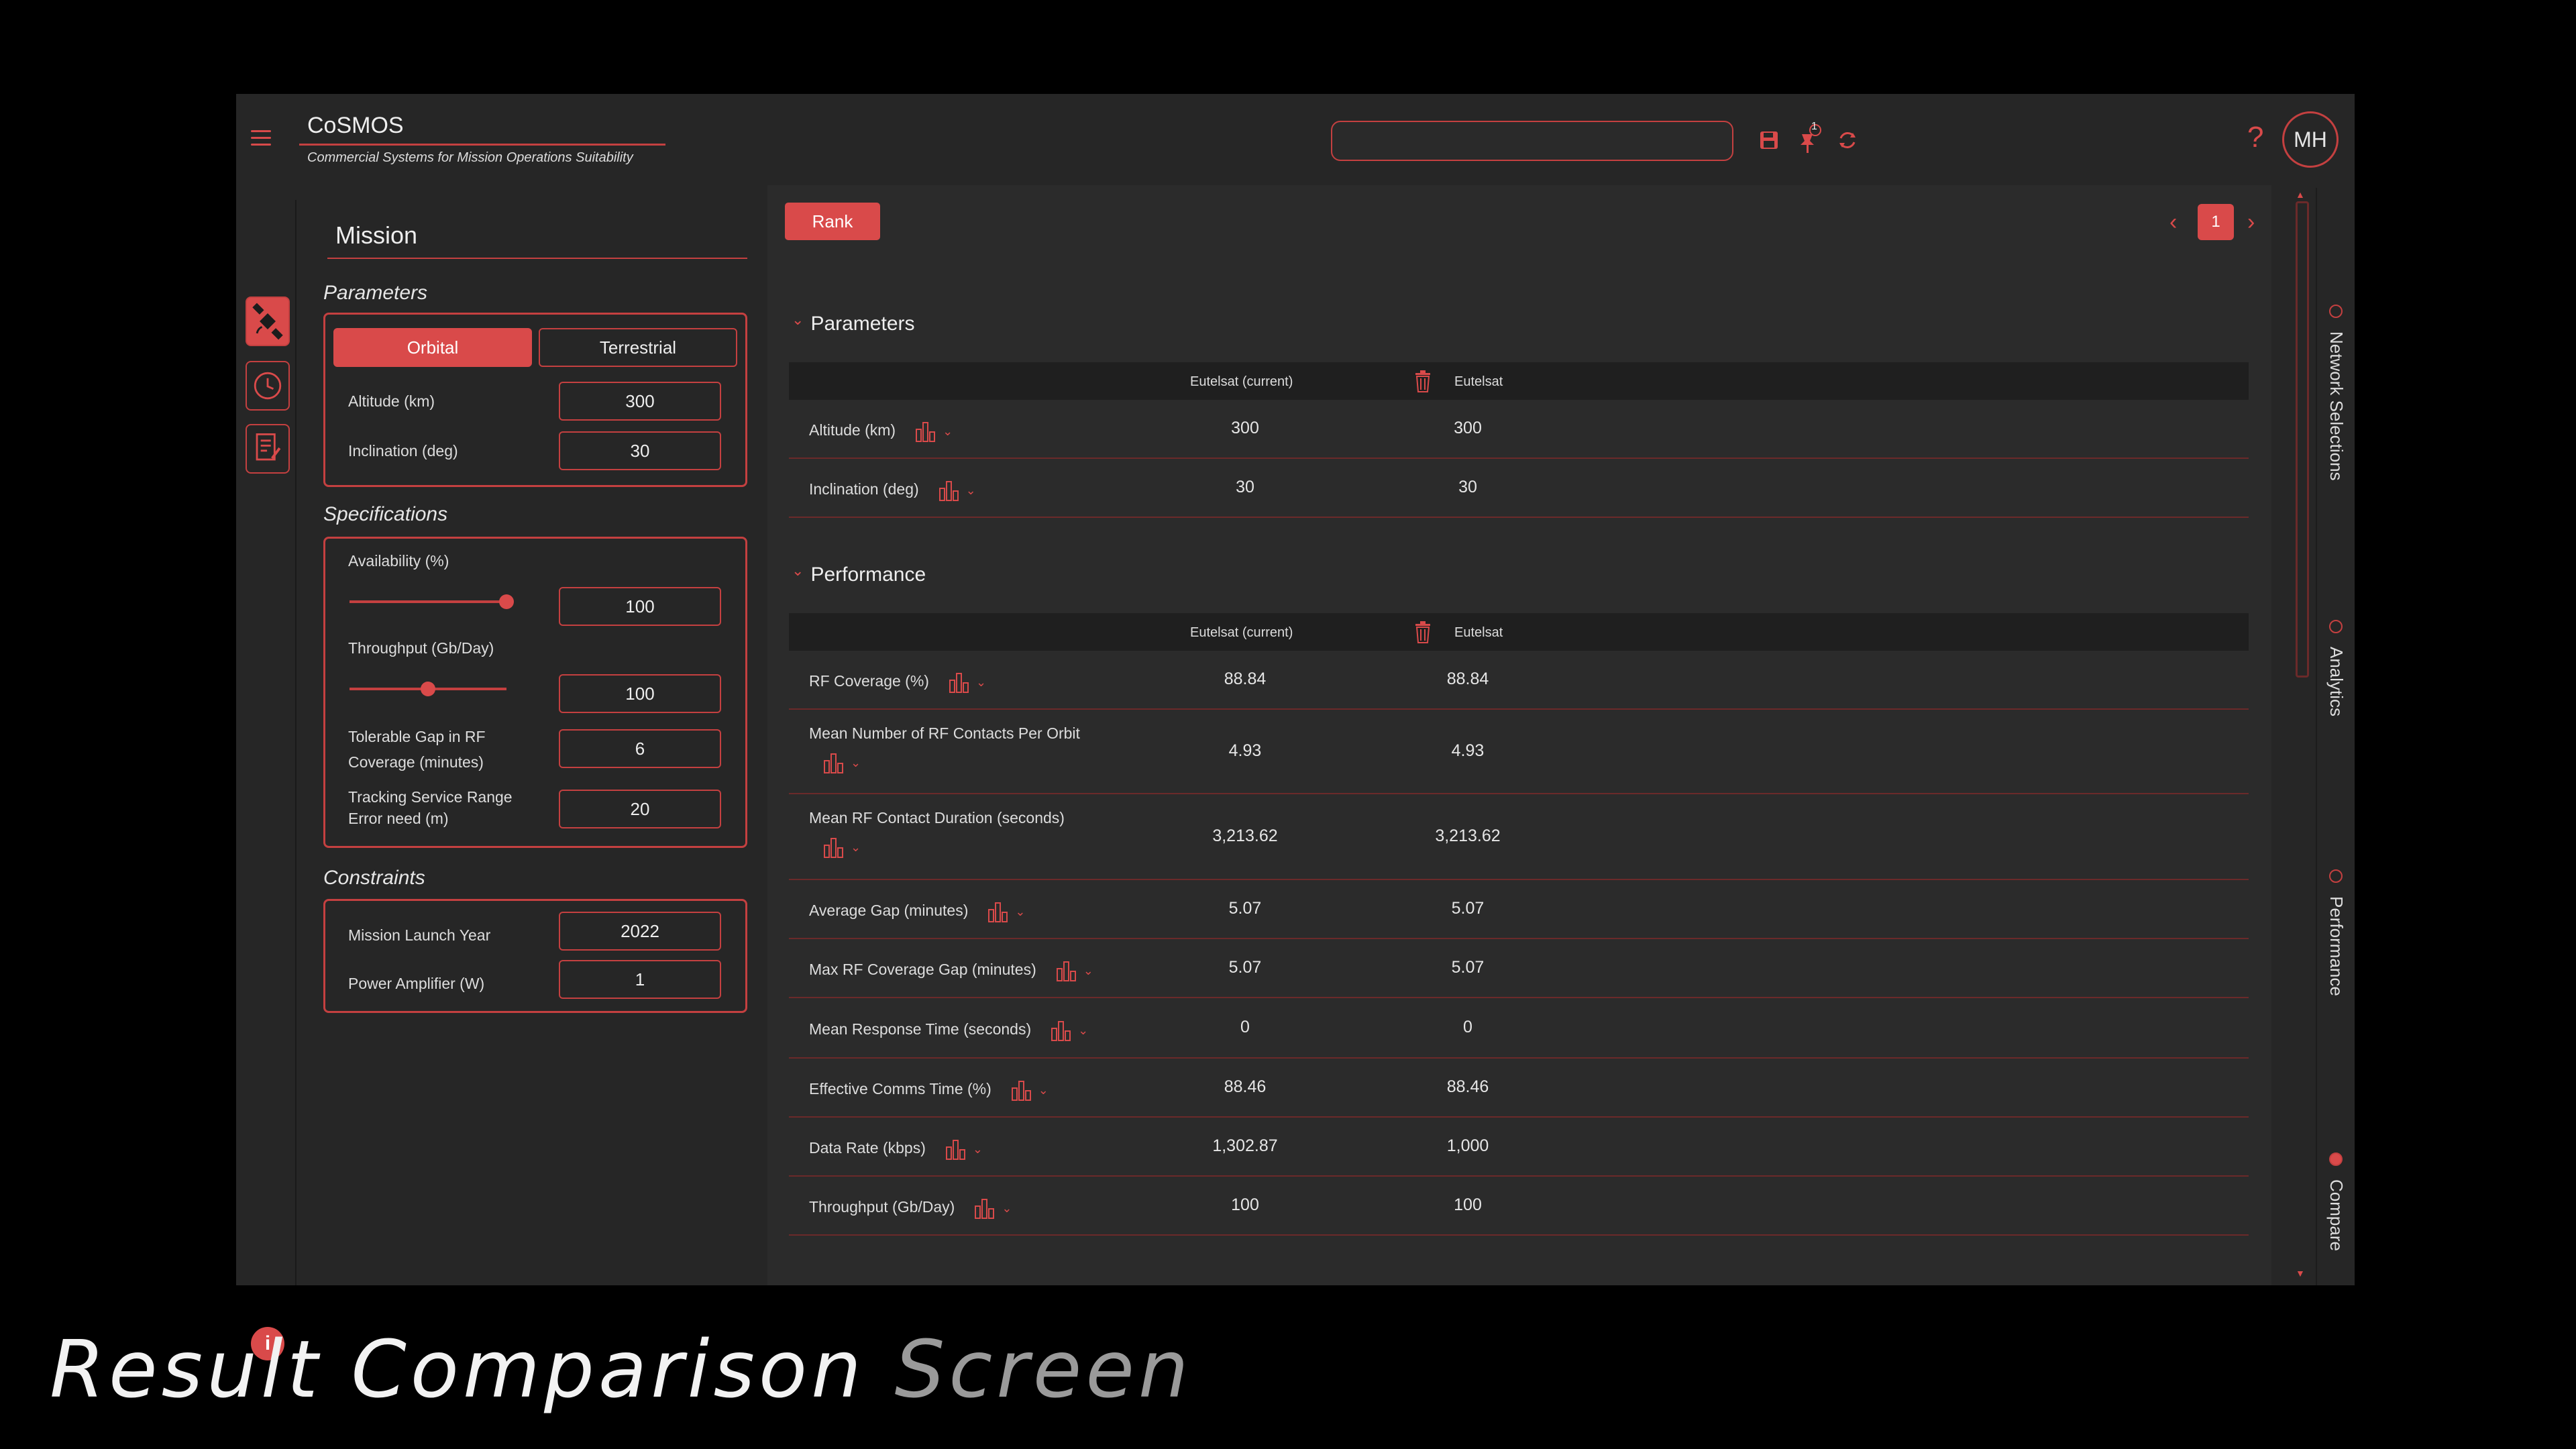  Describe the element at coordinates (640, 693) in the screenshot. I see `throughput-field: 100` at that location.